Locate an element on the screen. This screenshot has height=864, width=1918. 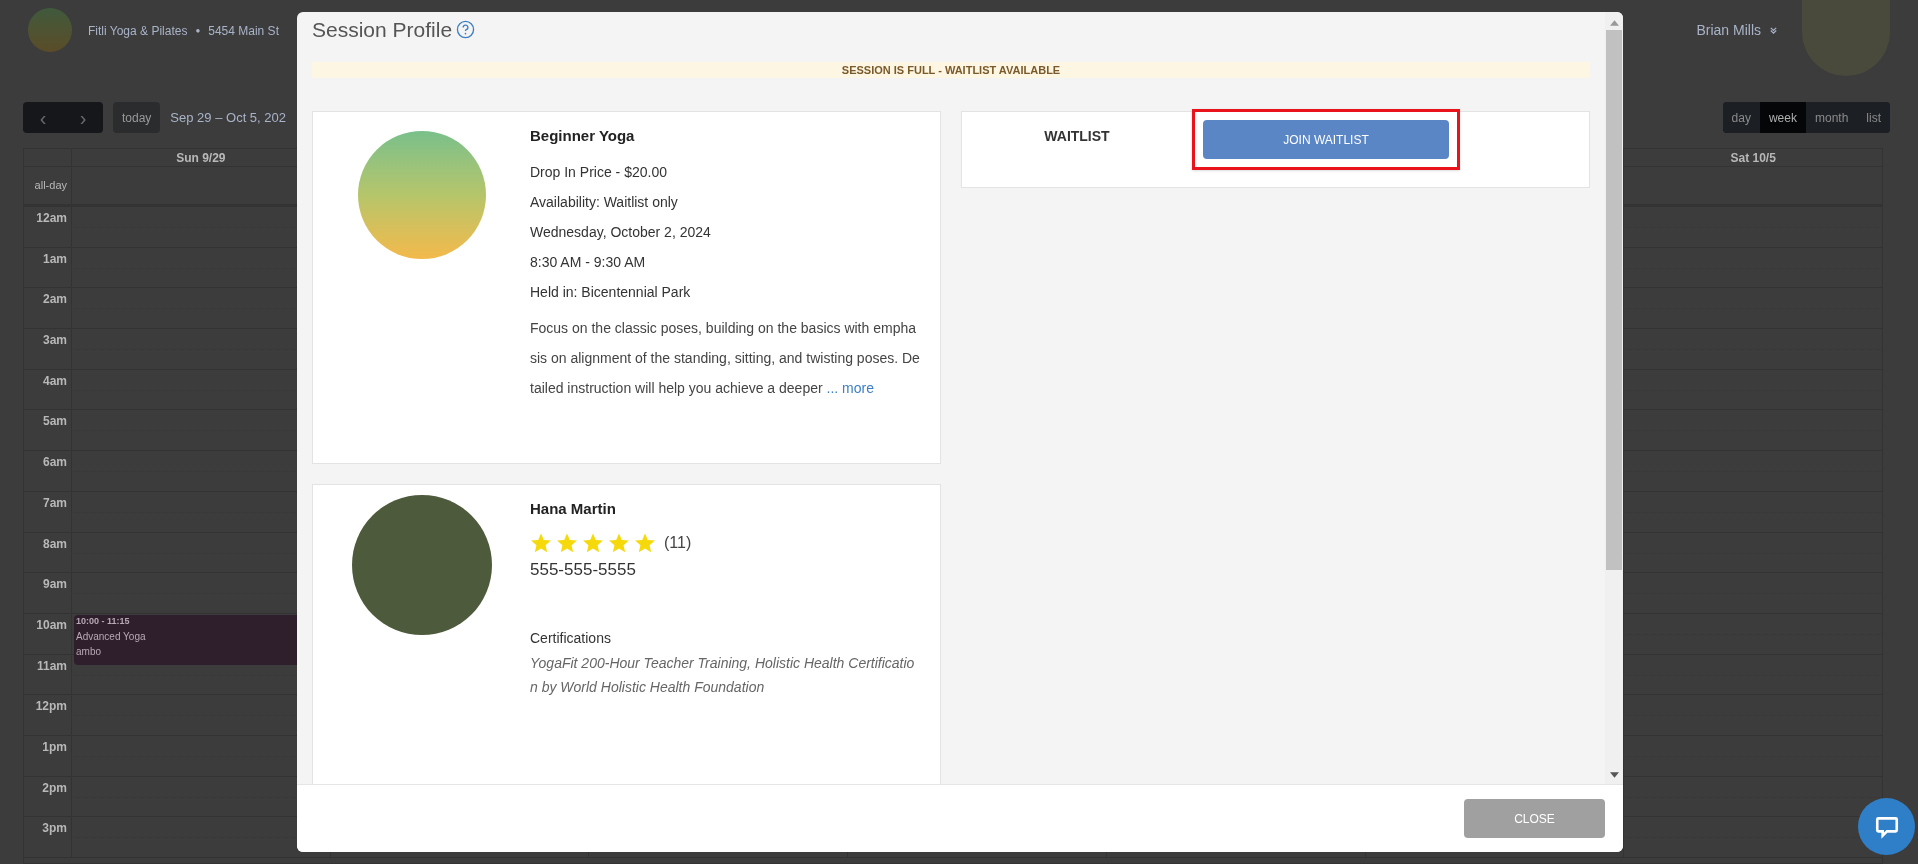
view-tab: day is located at coordinates (1741, 117).